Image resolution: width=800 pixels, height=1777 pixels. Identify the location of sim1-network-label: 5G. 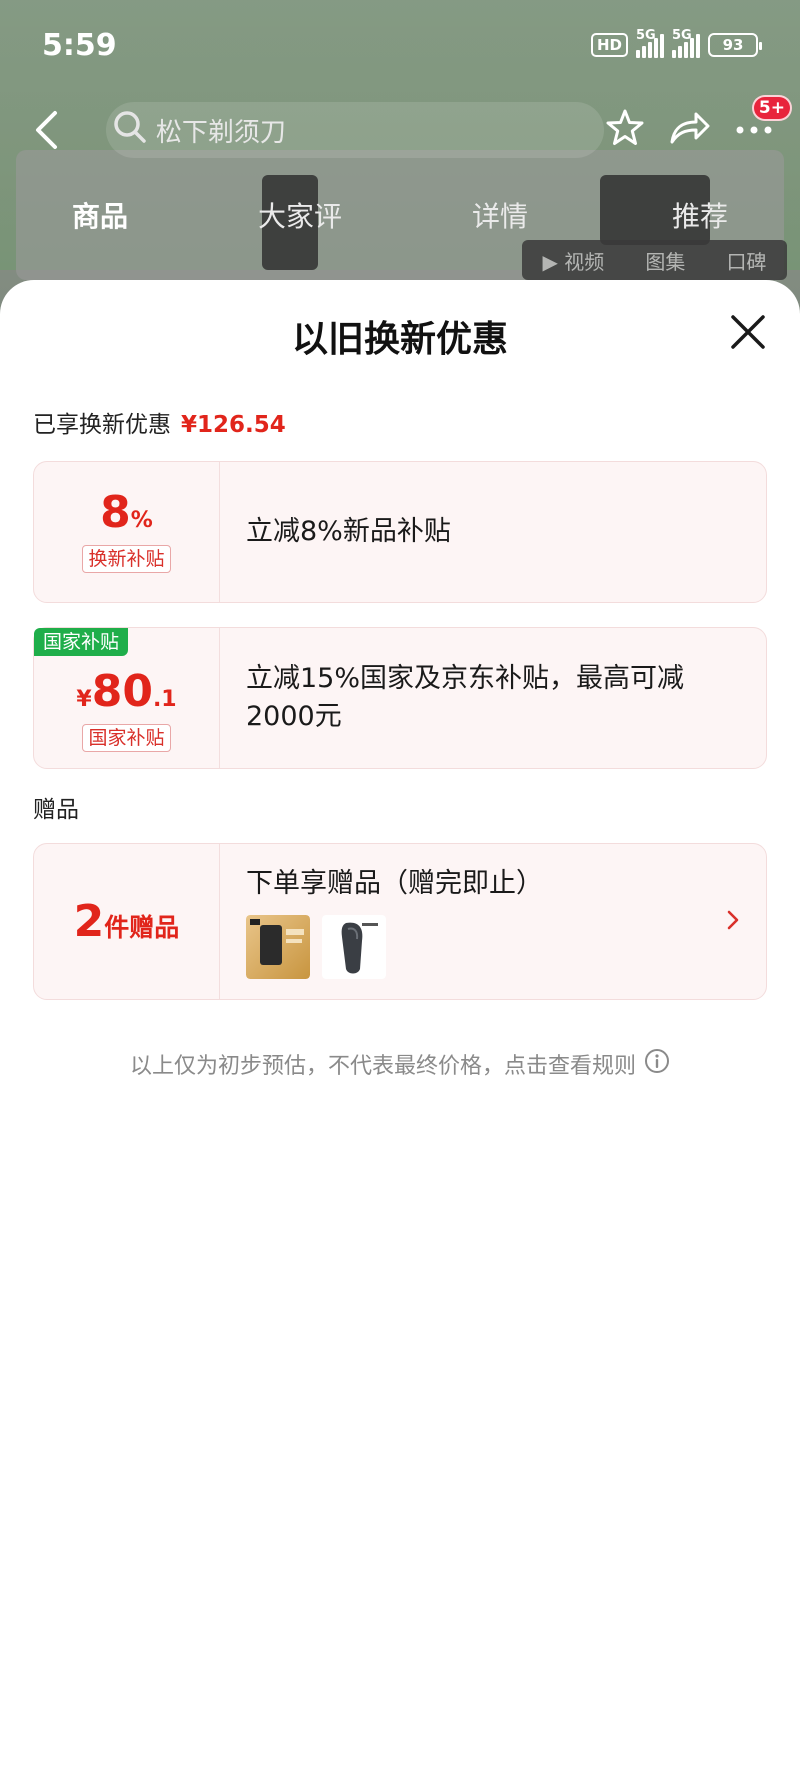
(646, 35).